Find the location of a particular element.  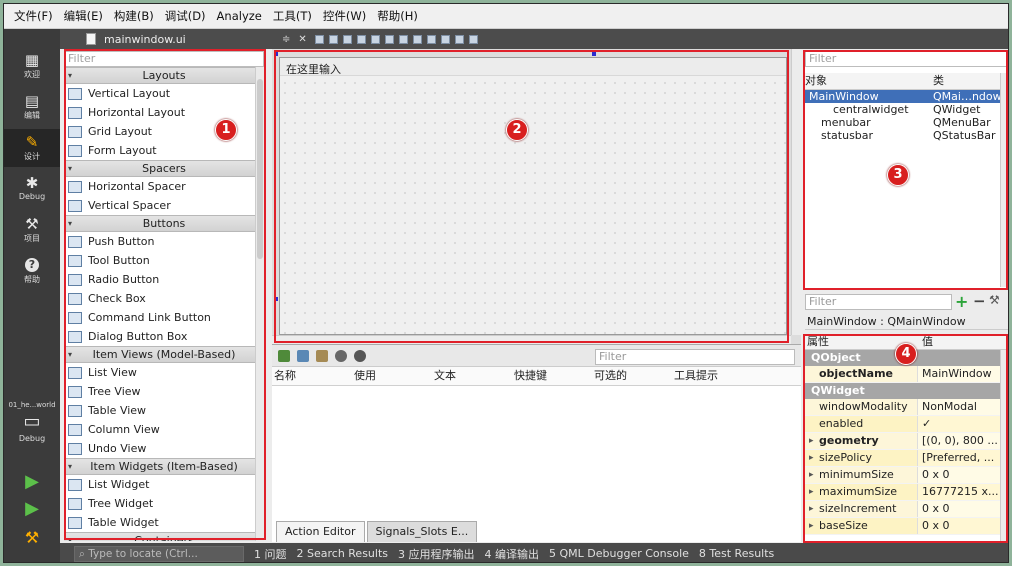

output-pane-button: 8 Test Results is located at coordinates (736, 553).